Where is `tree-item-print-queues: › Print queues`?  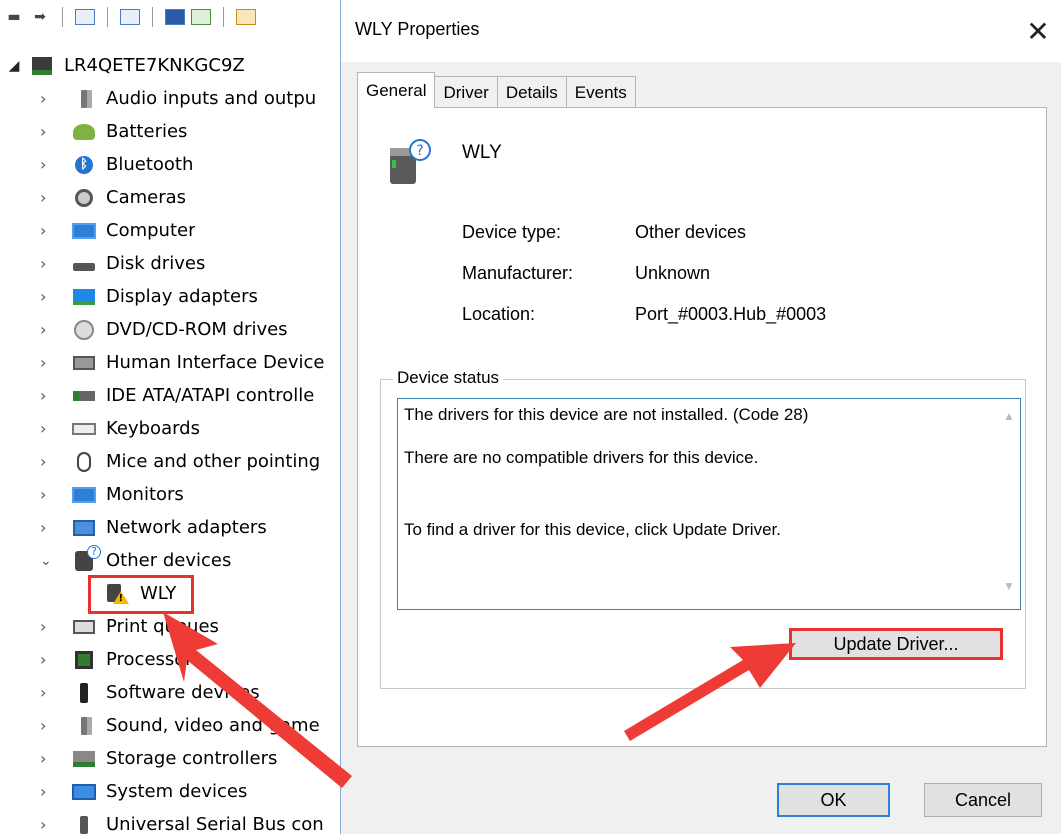
tree-item-print-queues: › Print queues is located at coordinates (170, 626).